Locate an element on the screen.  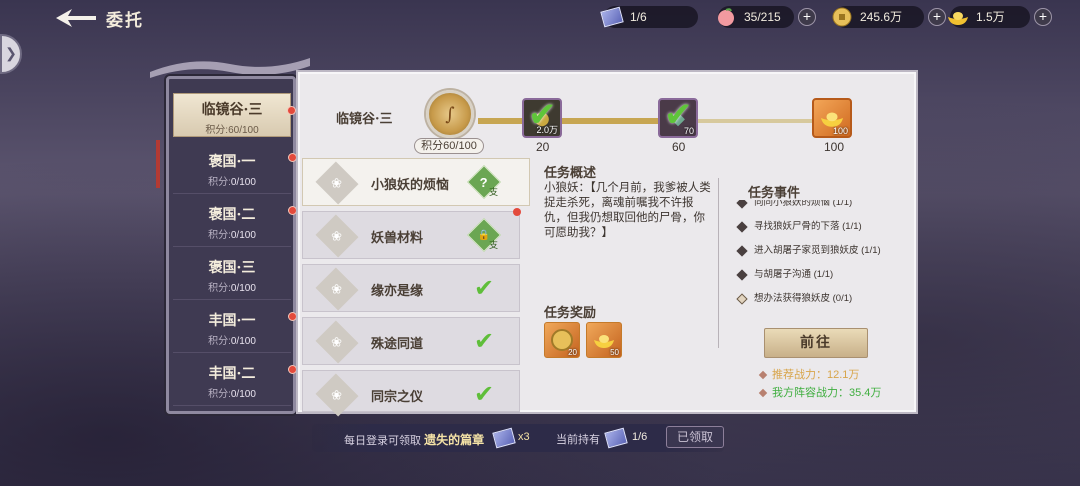
chapter-item-0: 临镜谷·三 积分:60/100 is located at coordinates (234, 115).